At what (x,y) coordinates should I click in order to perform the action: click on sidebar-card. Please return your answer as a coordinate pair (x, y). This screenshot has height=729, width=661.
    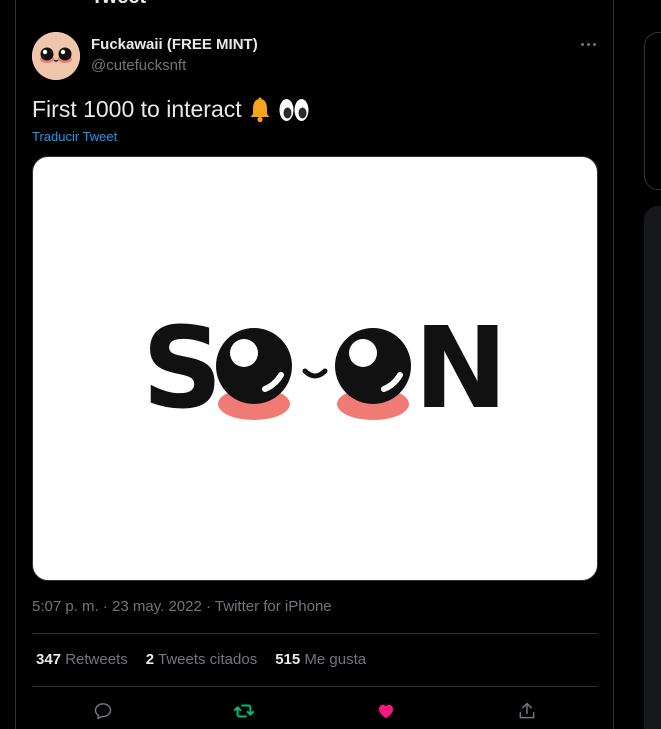
    Looking at the image, I should click on (652, 111).